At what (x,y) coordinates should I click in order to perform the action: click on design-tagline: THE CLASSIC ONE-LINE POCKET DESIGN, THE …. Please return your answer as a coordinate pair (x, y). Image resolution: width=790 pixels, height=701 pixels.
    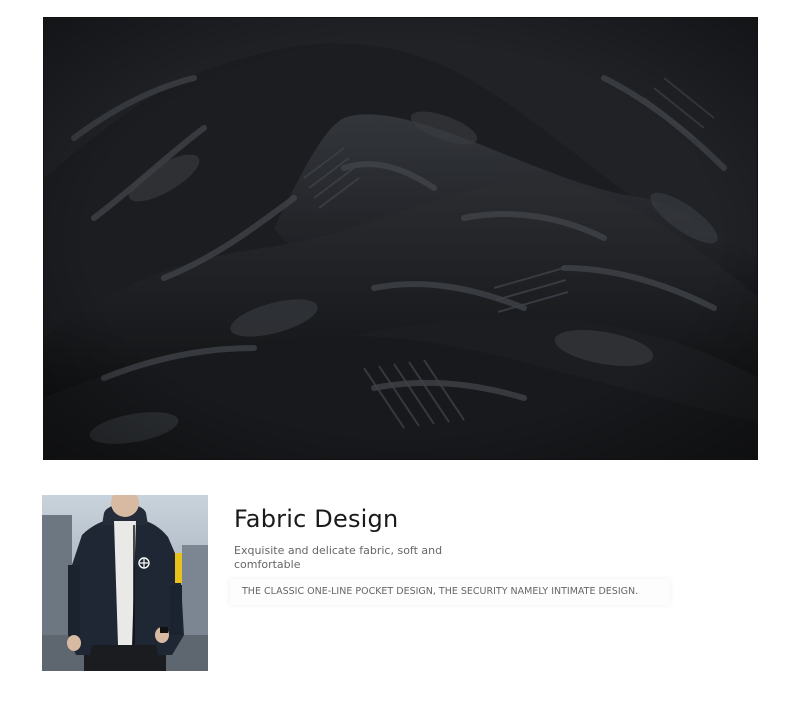
    Looking at the image, I should click on (450, 592).